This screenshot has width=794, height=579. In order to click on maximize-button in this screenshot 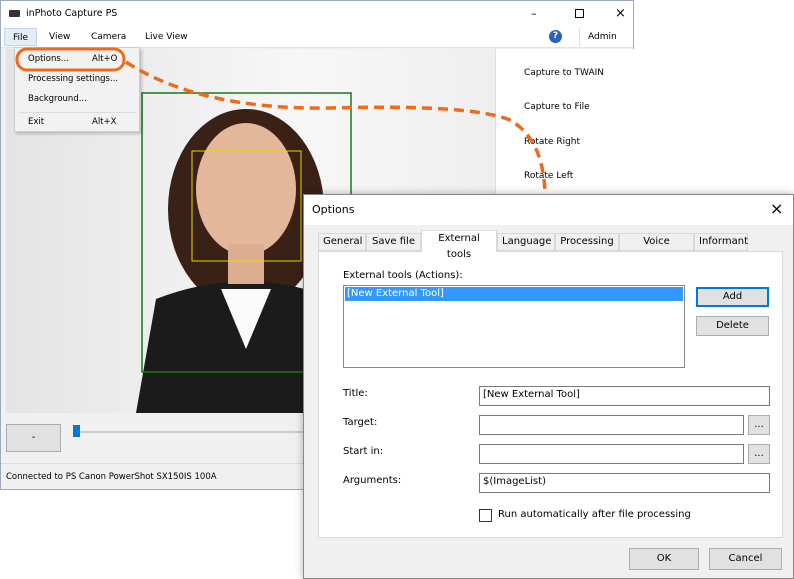, I will do `click(579, 13)`.